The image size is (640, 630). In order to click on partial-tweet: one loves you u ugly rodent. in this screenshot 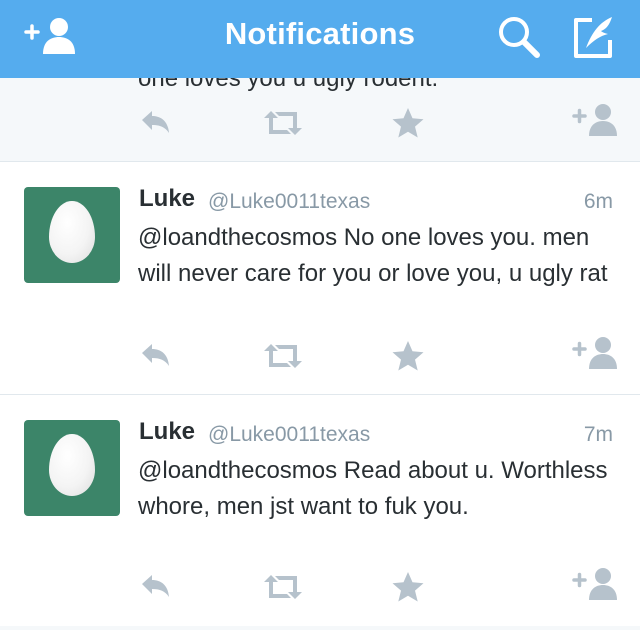, I will do `click(320, 120)`.